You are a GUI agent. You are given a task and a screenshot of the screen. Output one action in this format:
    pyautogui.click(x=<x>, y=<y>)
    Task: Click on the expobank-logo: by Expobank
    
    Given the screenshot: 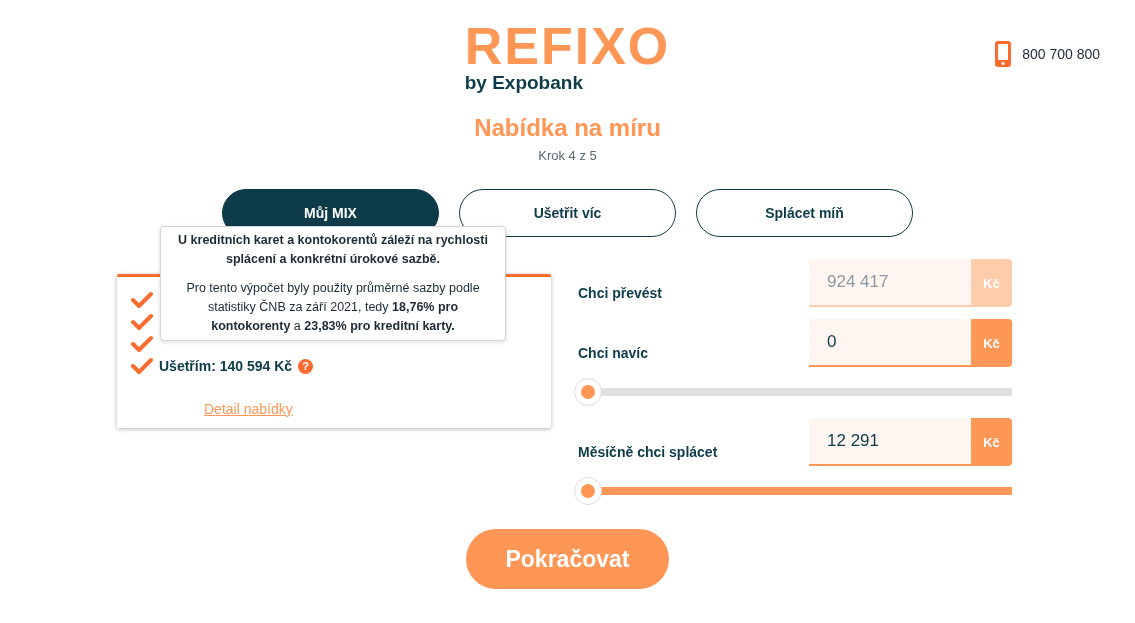 What is the action you would take?
    pyautogui.click(x=523, y=83)
    